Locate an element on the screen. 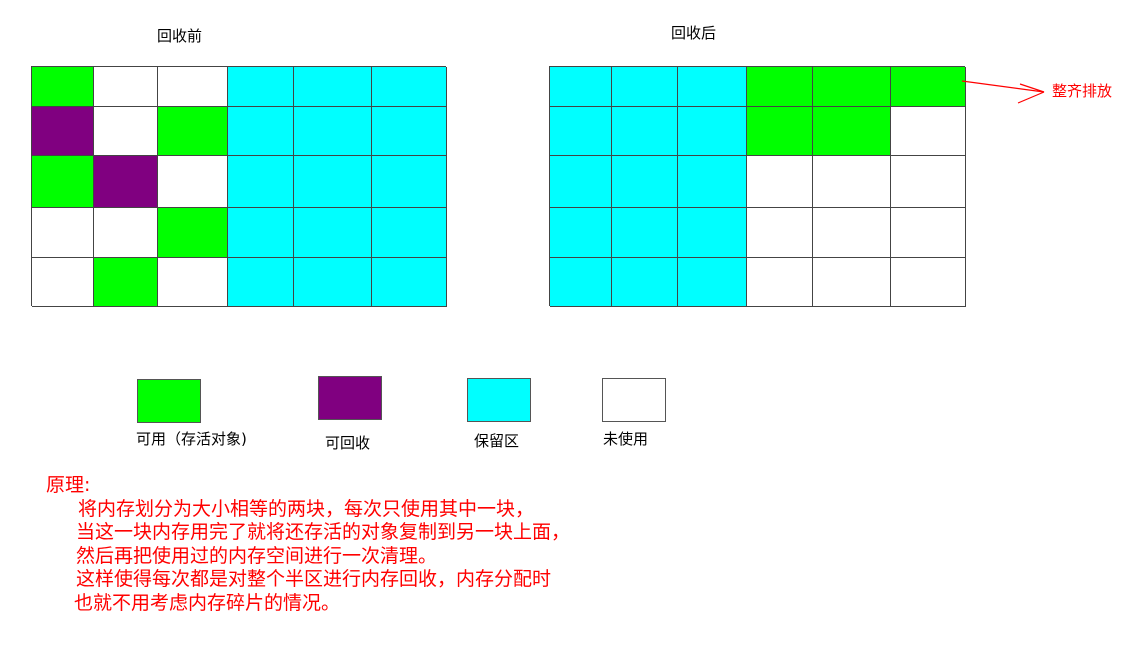  arrange-label: 整齐排放 is located at coordinates (1082, 91).